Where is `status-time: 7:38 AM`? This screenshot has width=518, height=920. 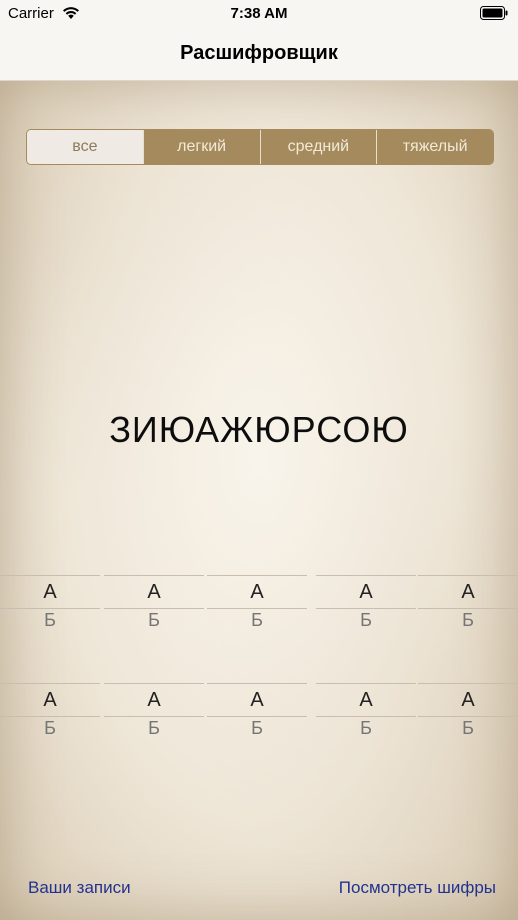 status-time: 7:38 AM is located at coordinates (259, 13).